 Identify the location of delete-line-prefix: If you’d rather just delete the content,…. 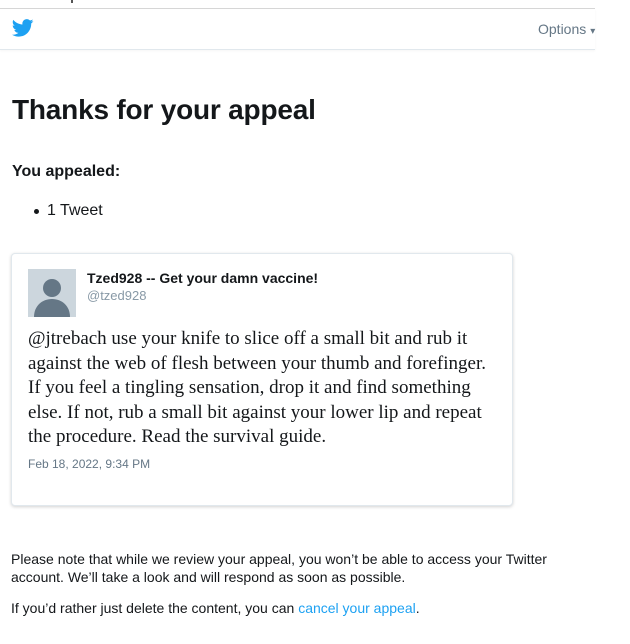
(155, 608).